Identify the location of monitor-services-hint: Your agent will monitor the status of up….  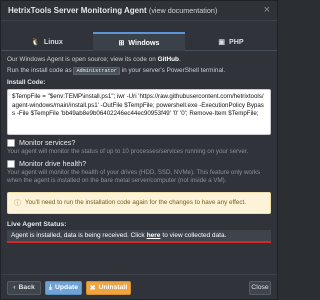
(128, 151).